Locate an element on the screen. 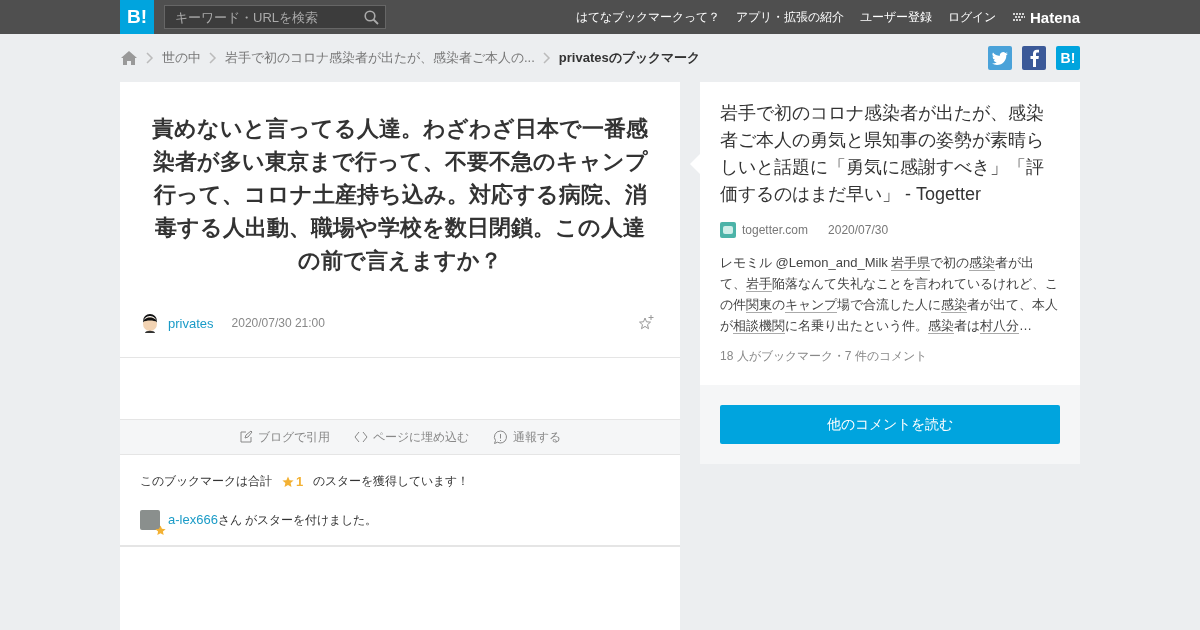  search-icon is located at coordinates (371, 17).